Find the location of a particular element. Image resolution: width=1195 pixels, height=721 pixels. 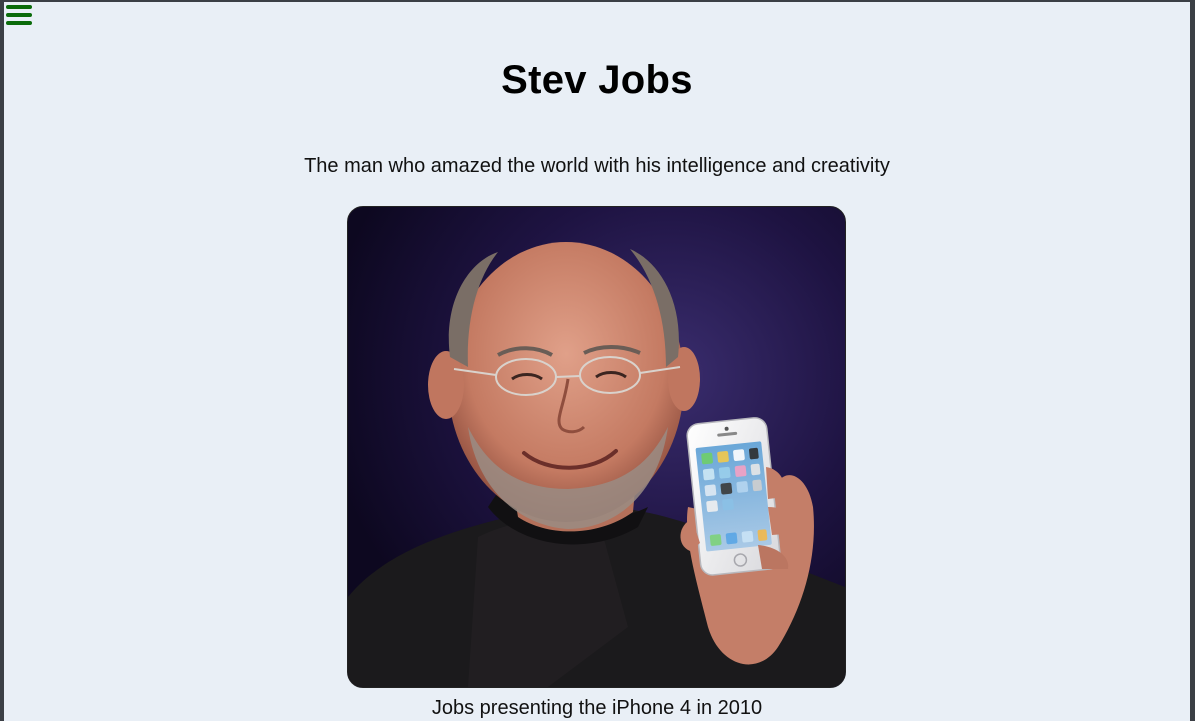

menu-bar-bottom is located at coordinates (19, 23).